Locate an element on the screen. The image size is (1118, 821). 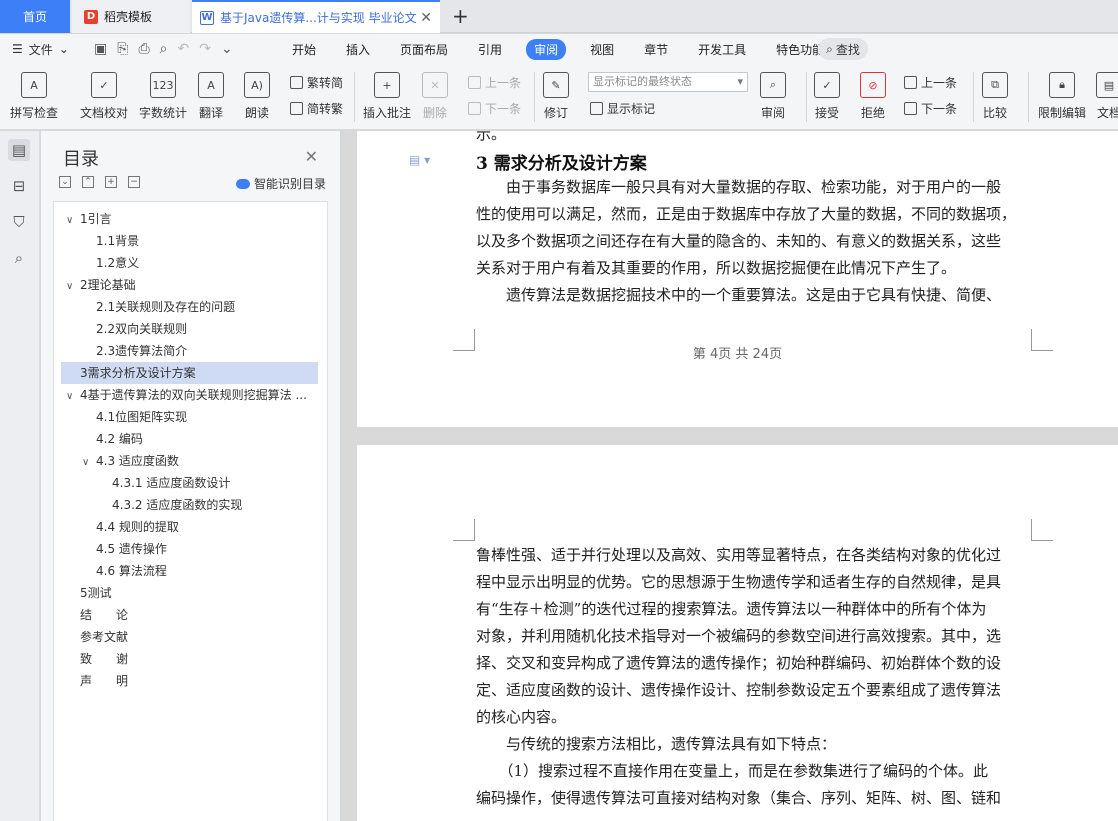
bookmark-icon: ⛉ is located at coordinates (19, 222).